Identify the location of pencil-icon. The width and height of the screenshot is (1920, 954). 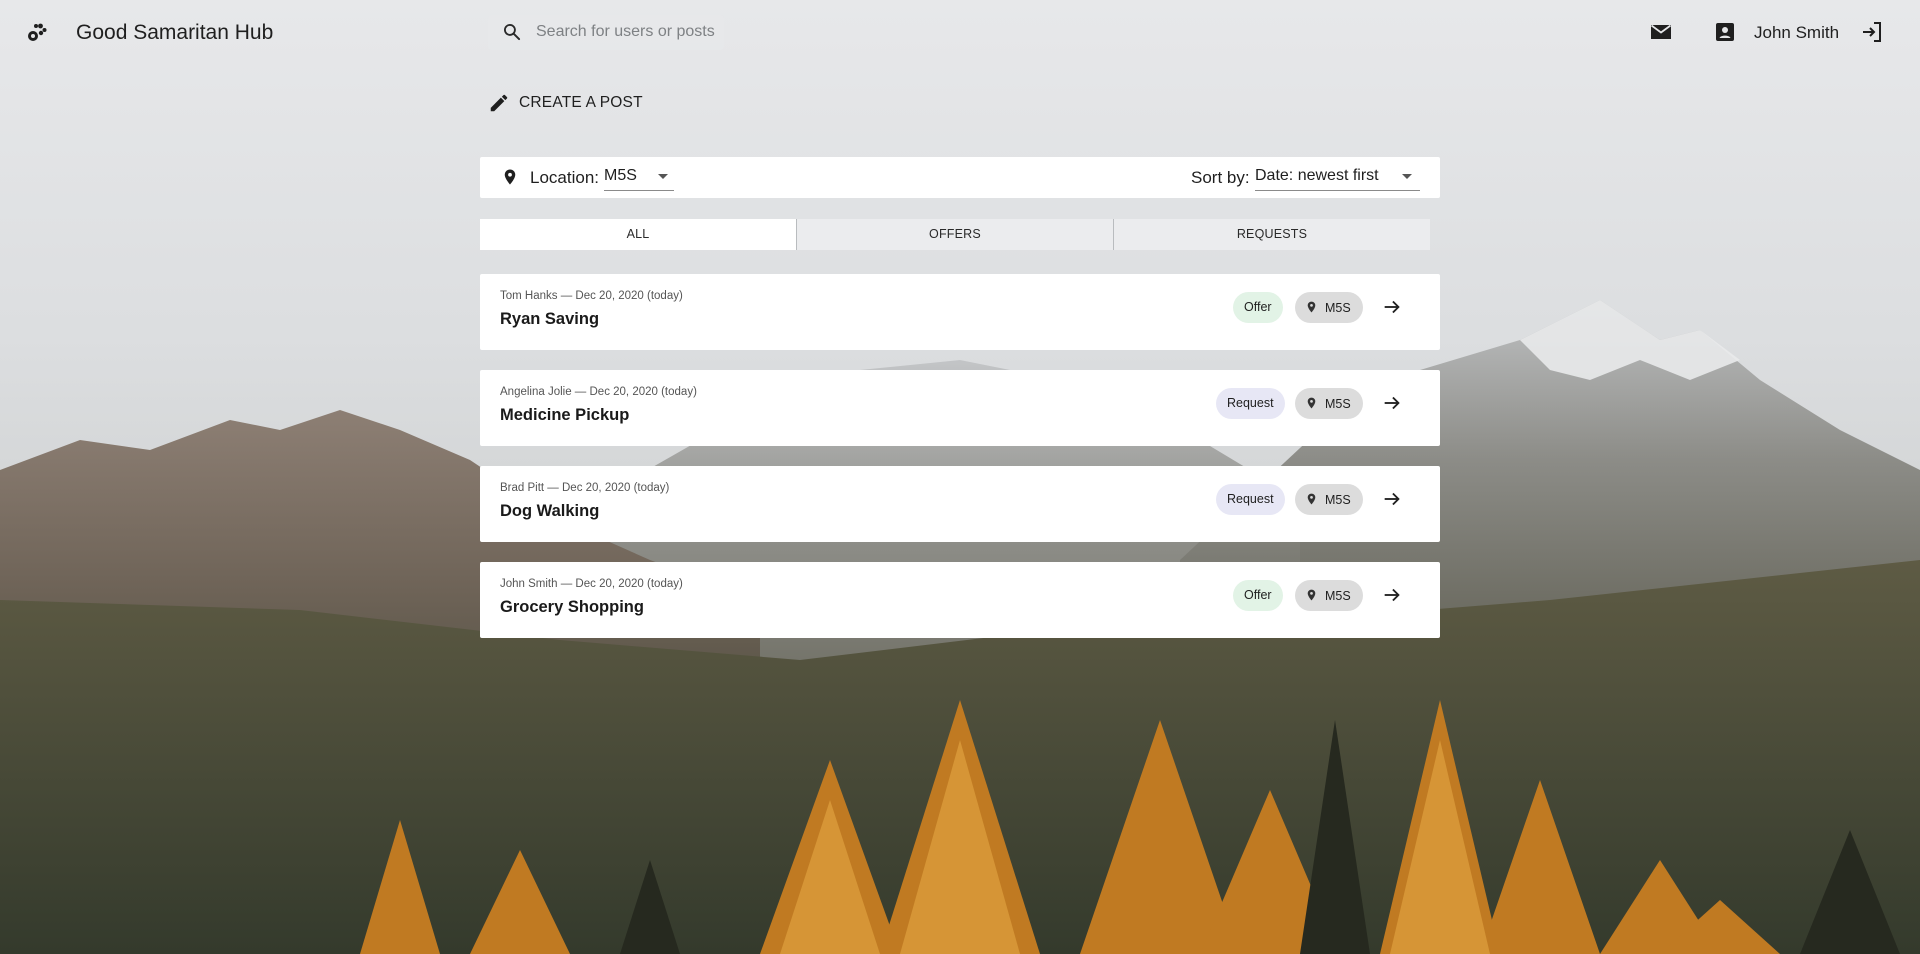
(499, 103).